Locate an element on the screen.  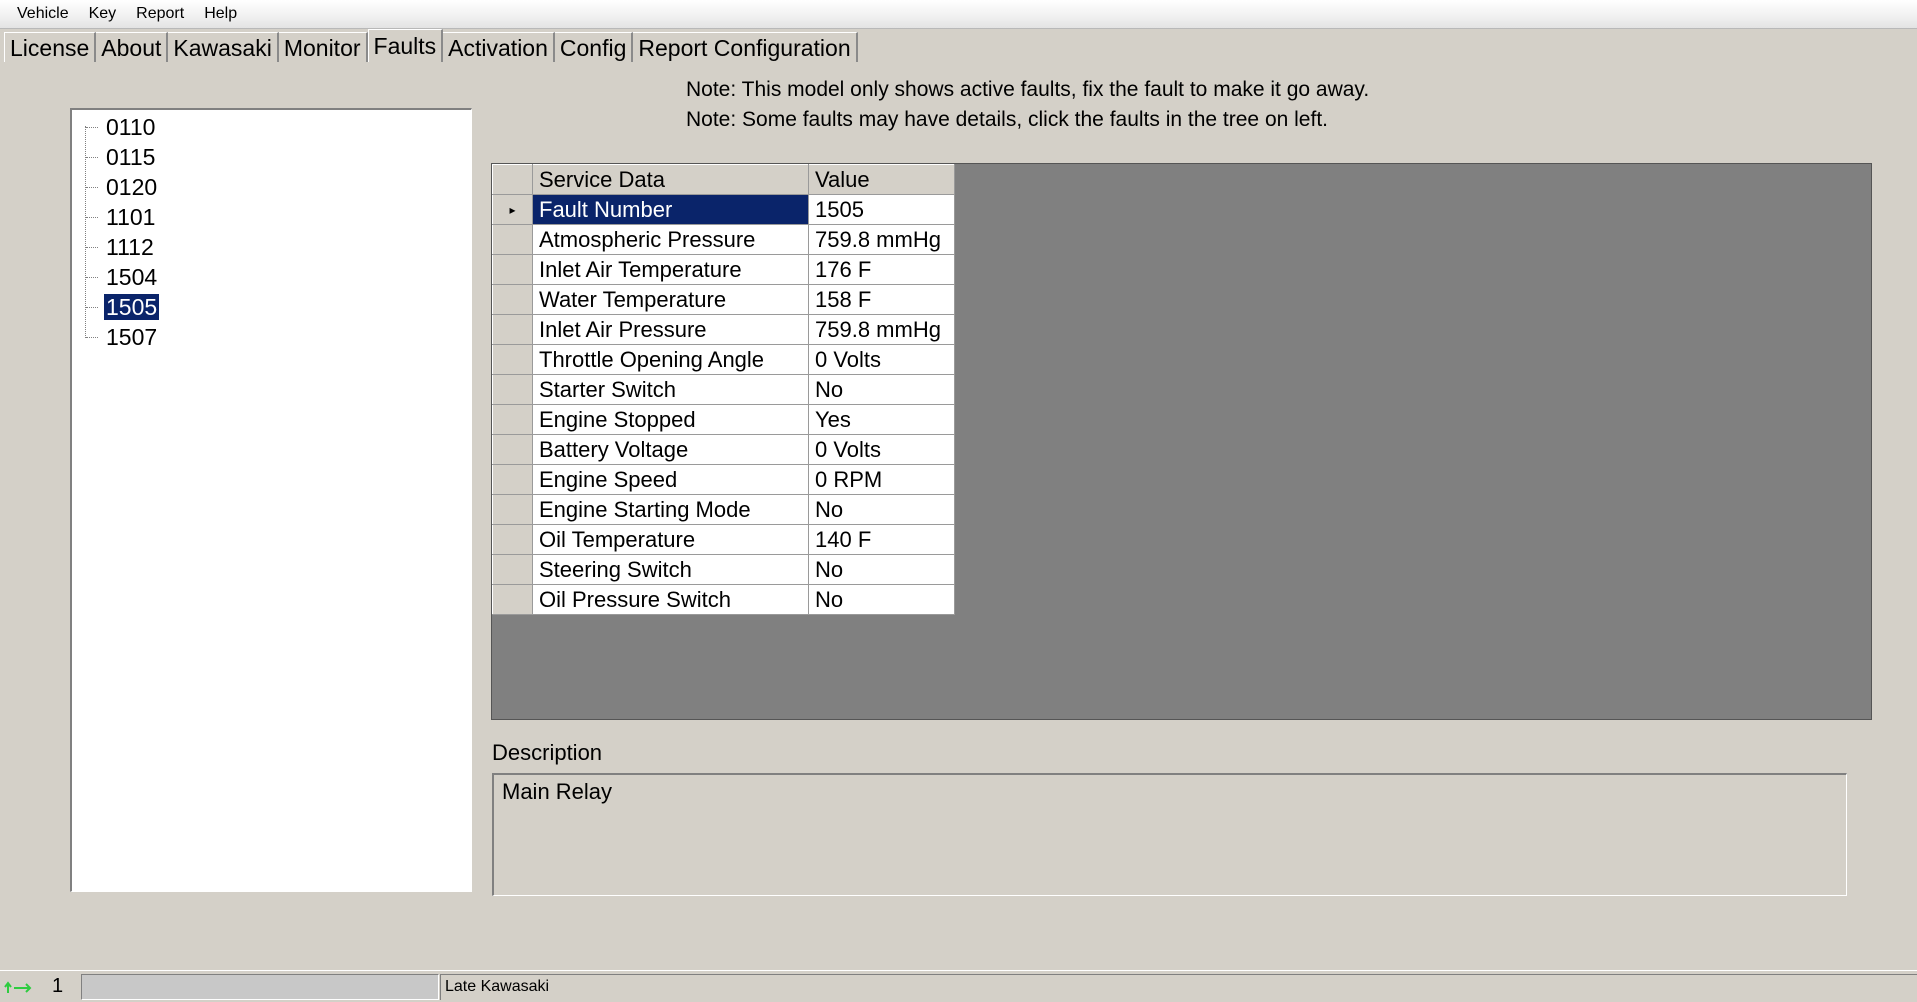
cell-service-data: Engine Speed is located at coordinates (670, 479).